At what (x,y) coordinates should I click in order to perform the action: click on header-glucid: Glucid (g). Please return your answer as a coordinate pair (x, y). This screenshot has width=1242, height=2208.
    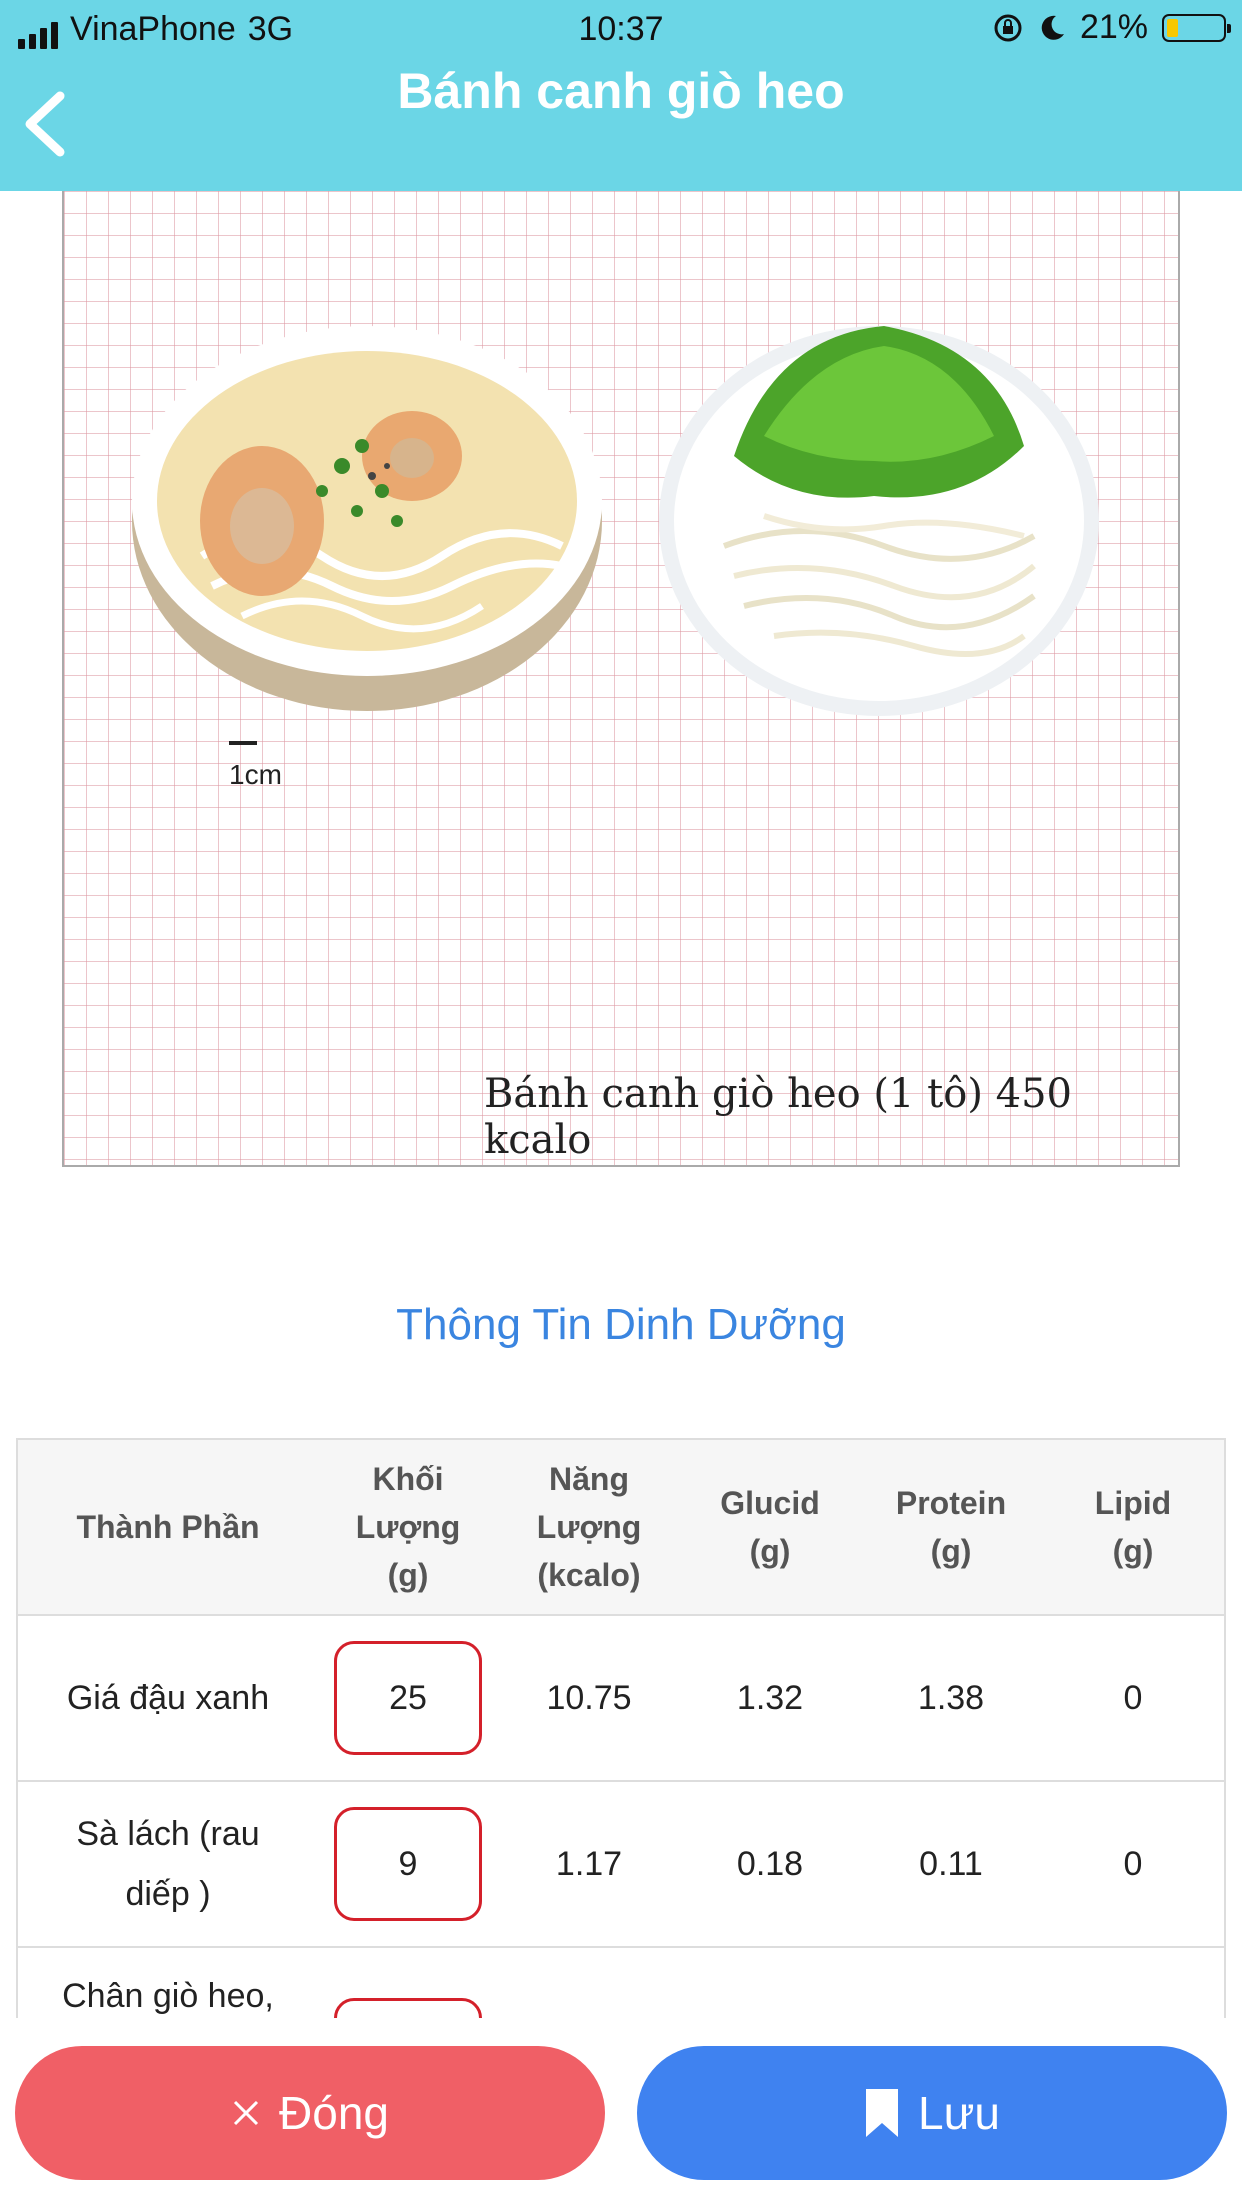
    Looking at the image, I should click on (770, 1527).